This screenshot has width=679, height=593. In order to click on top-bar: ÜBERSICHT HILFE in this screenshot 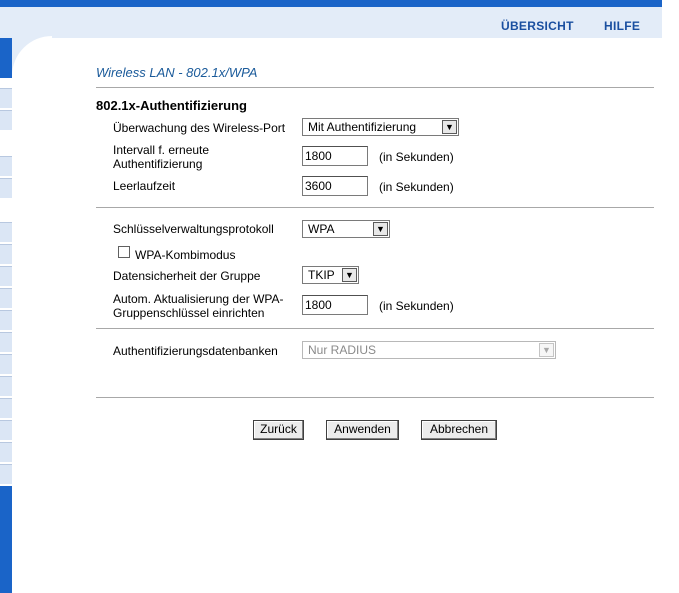, I will do `click(331, 19)`.